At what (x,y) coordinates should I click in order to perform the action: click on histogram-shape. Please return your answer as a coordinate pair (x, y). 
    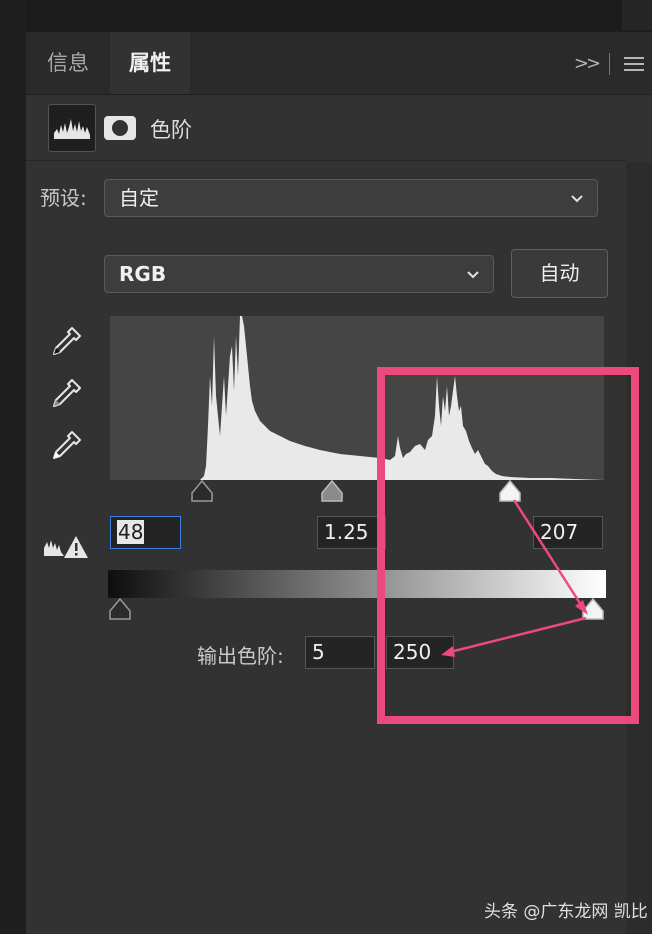
    Looking at the image, I should click on (402, 398).